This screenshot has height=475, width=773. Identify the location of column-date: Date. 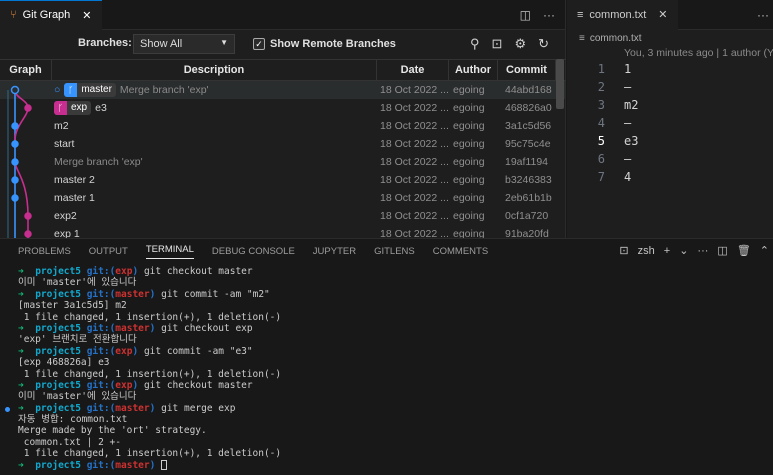
(413, 70).